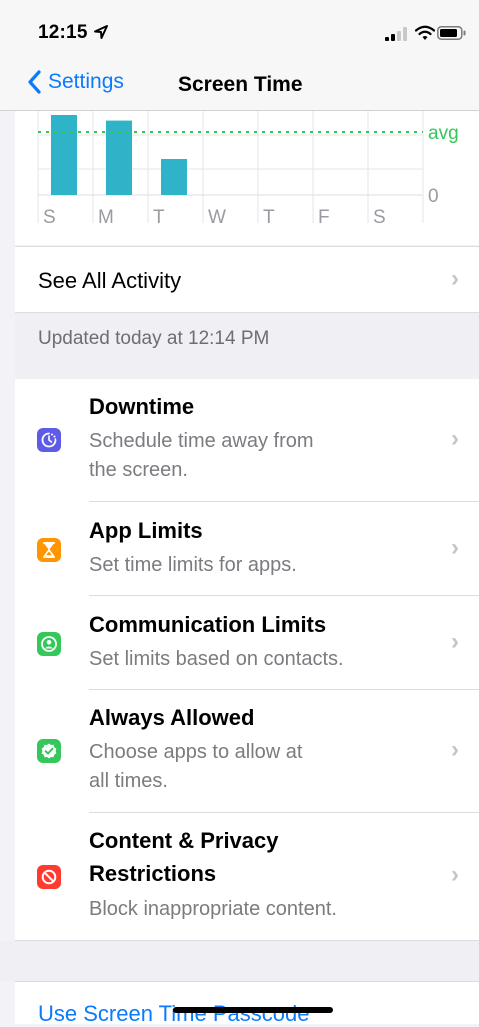  What do you see at coordinates (49, 751) in the screenshot?
I see `checkmark-badge-icon` at bounding box center [49, 751].